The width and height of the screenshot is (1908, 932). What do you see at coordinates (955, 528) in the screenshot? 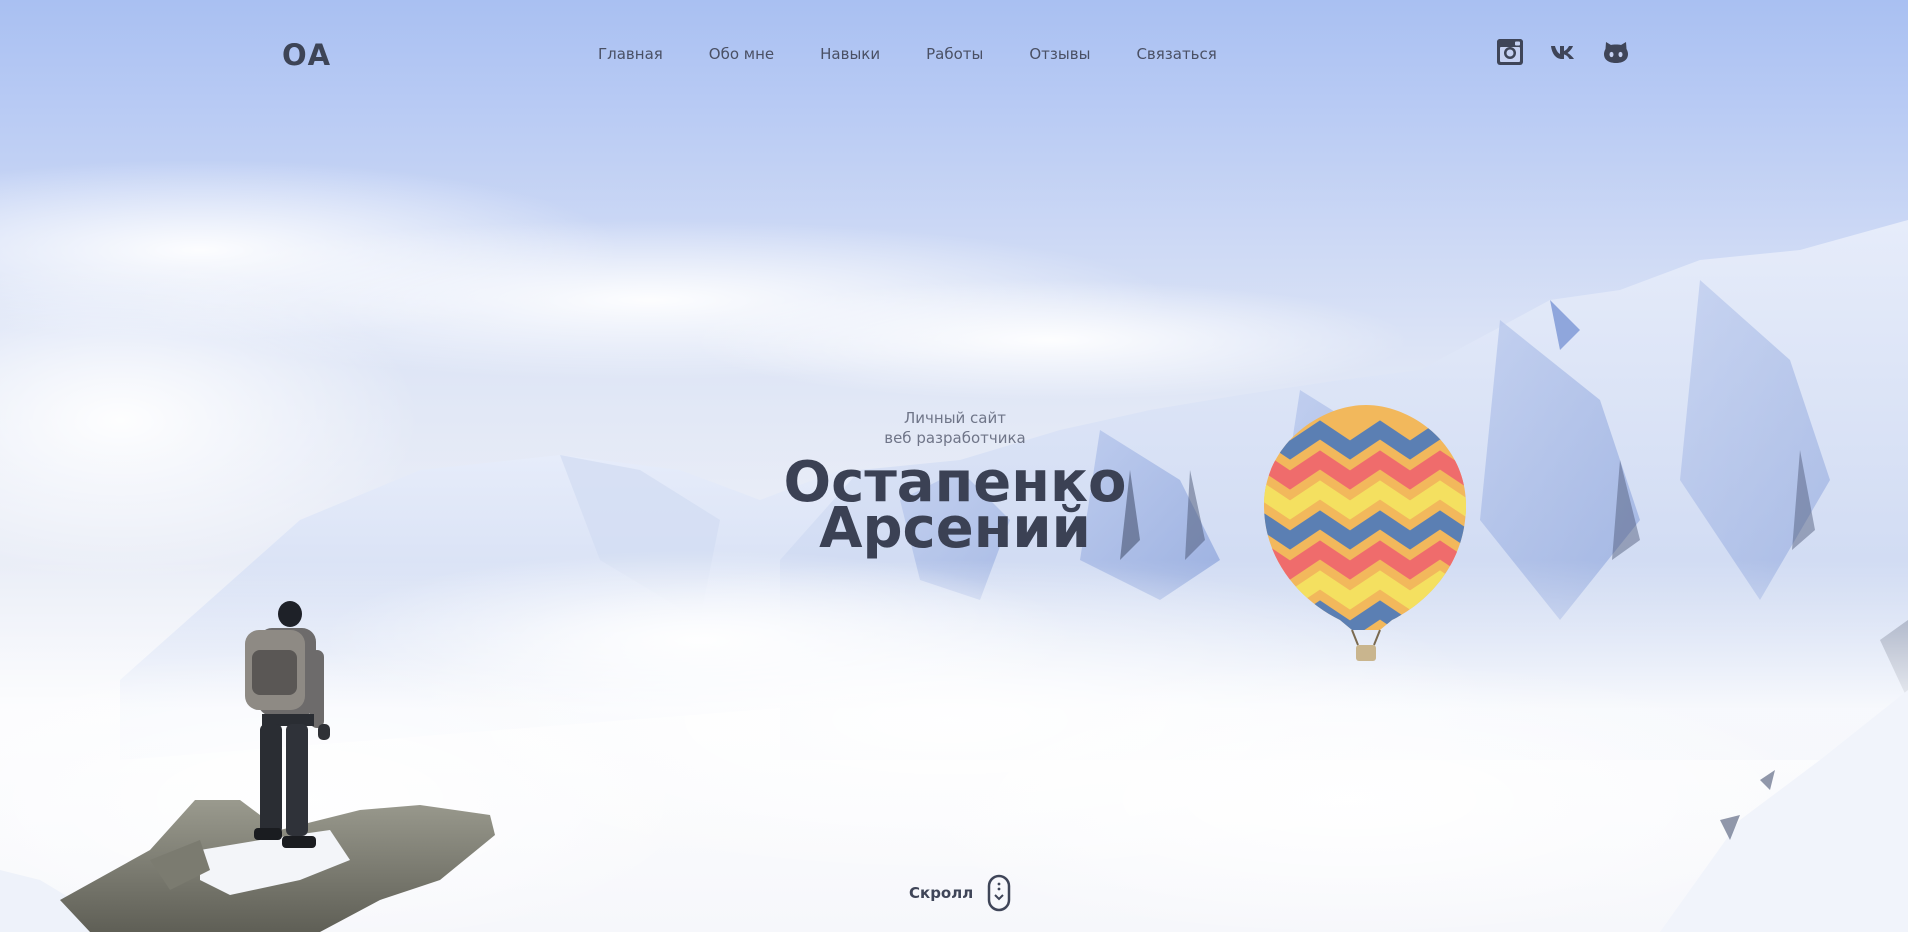
I see `hero-name-firstname: Арсений` at bounding box center [955, 528].